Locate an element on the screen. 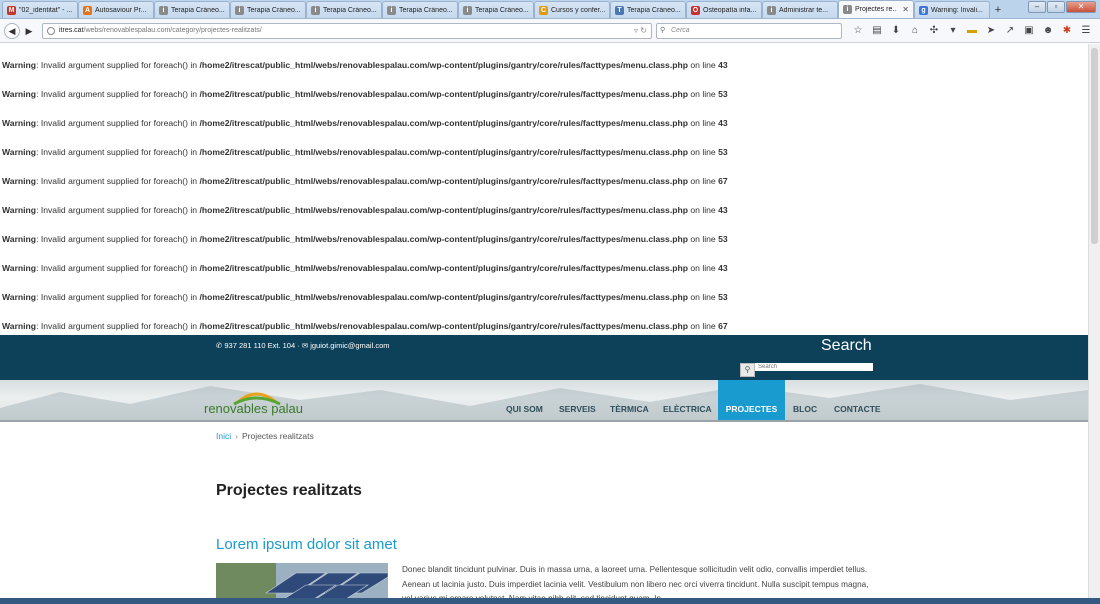 Image resolution: width=1100 pixels, height=604 pixels. menu-item: ELÈCTRICA is located at coordinates (685, 400).